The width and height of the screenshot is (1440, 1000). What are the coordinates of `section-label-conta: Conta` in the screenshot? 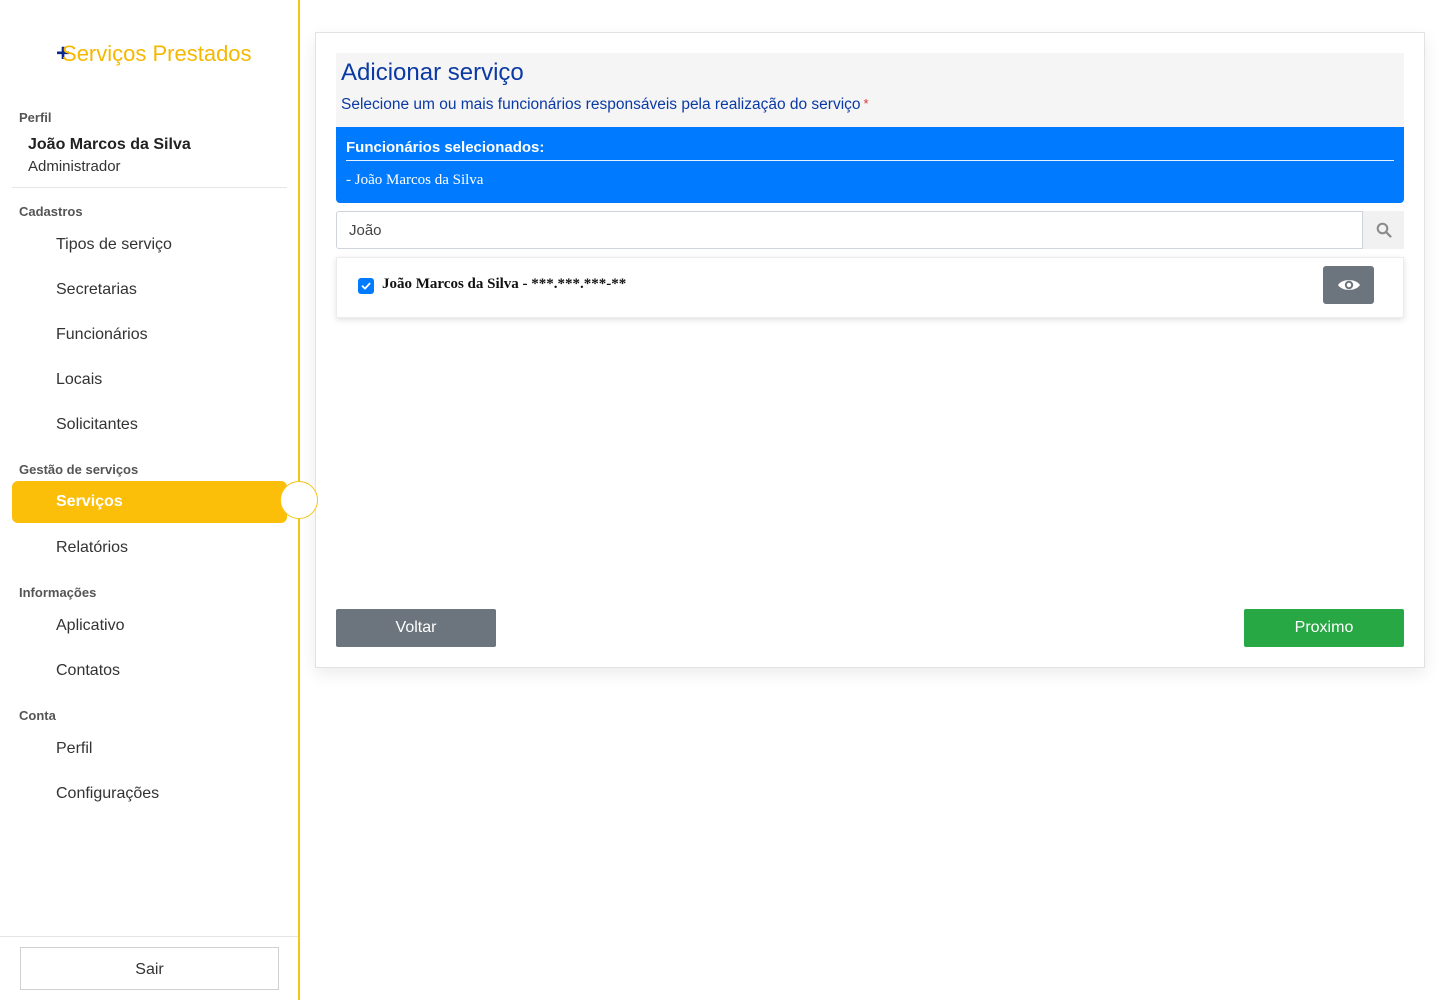 It's located at (37, 715).